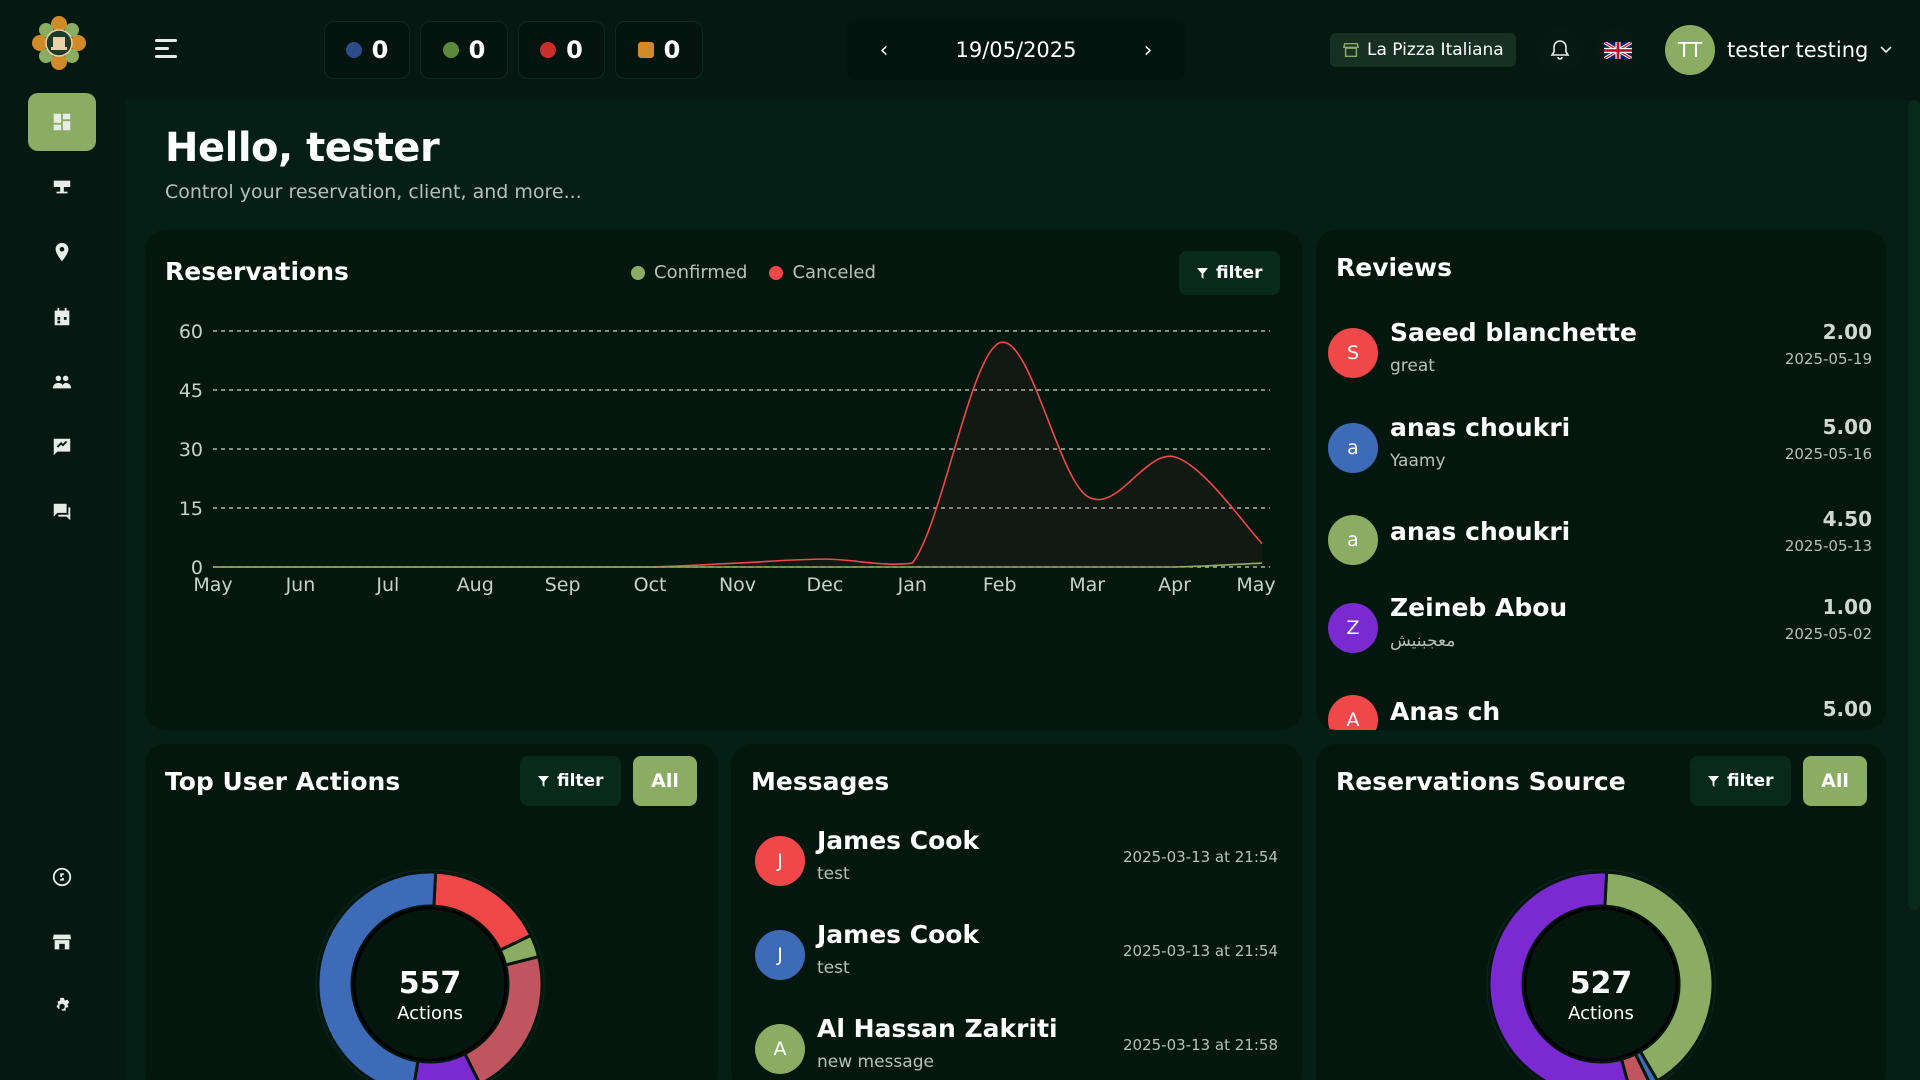 This screenshot has width=1920, height=1080. I want to click on notifications-button, so click(1560, 50).